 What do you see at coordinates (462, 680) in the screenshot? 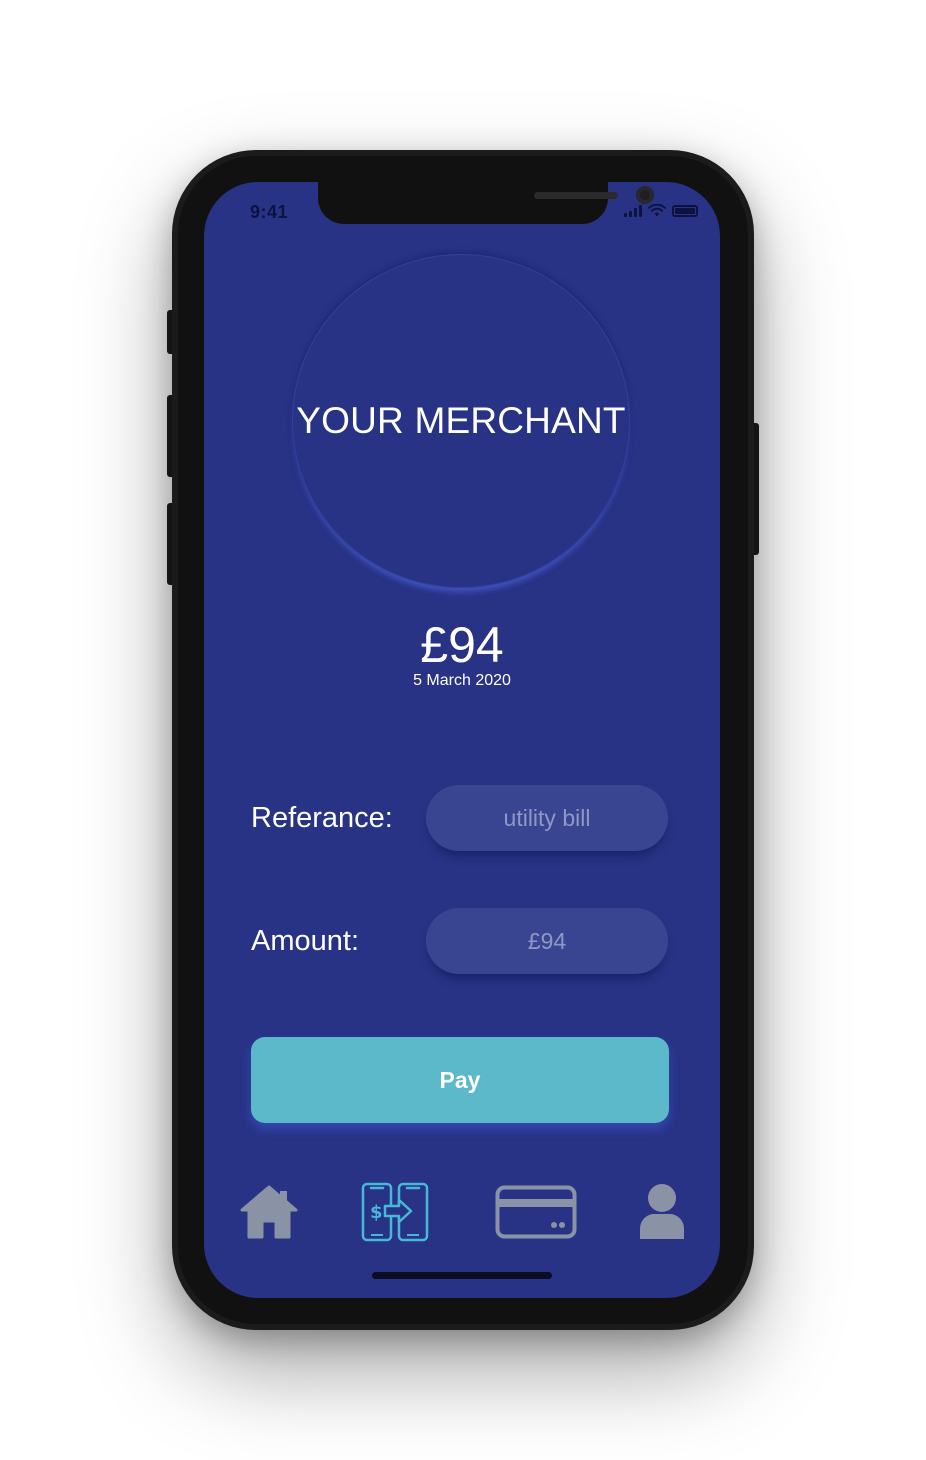
I see `payment-date: 5 March 2020` at bounding box center [462, 680].